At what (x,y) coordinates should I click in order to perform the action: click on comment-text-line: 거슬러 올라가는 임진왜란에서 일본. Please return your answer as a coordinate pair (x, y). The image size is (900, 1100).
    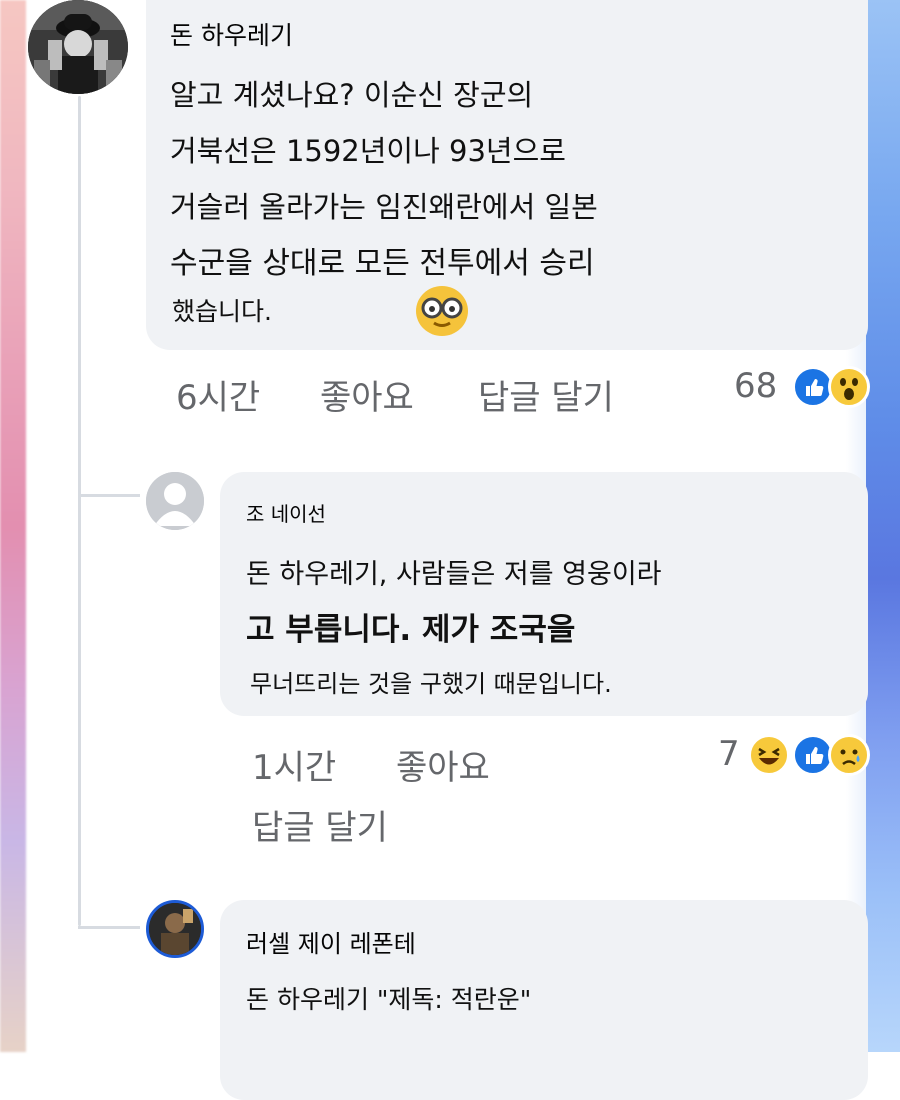
    Looking at the image, I should click on (384, 207).